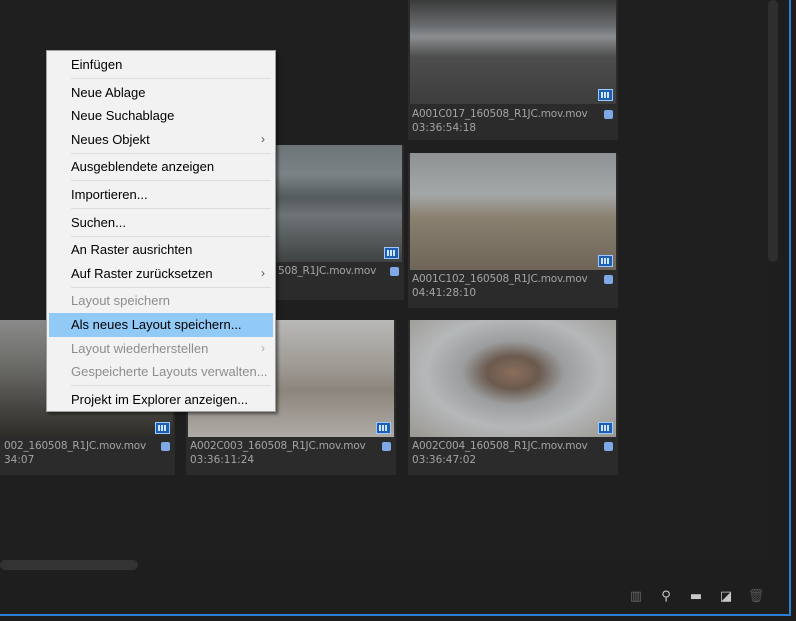 The height and width of the screenshot is (621, 796). Describe the element at coordinates (444, 293) in the screenshot. I see `clip-timecode: 04:41:28:10` at that location.